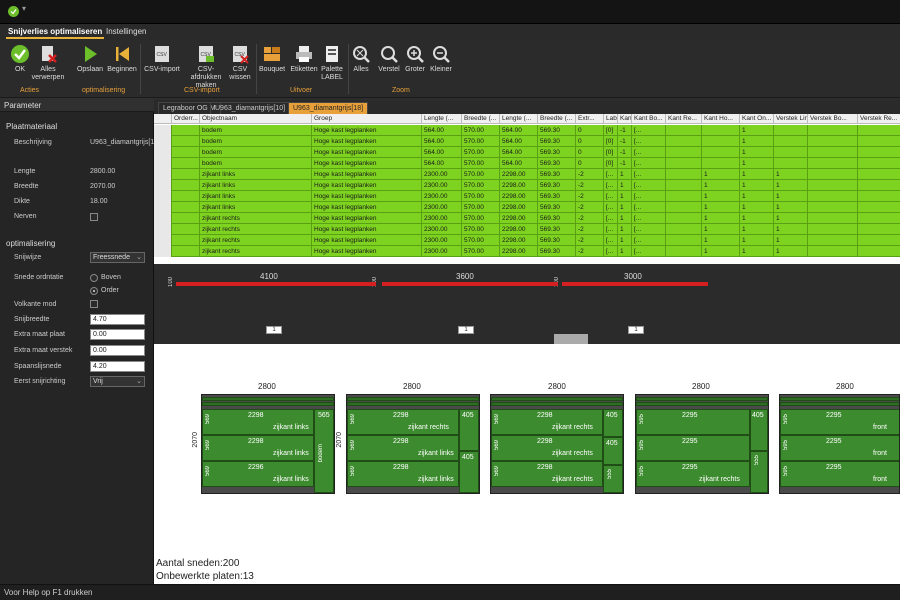 The width and height of the screenshot is (900, 600). I want to click on table-cell: 2298.00, so click(519, 196).